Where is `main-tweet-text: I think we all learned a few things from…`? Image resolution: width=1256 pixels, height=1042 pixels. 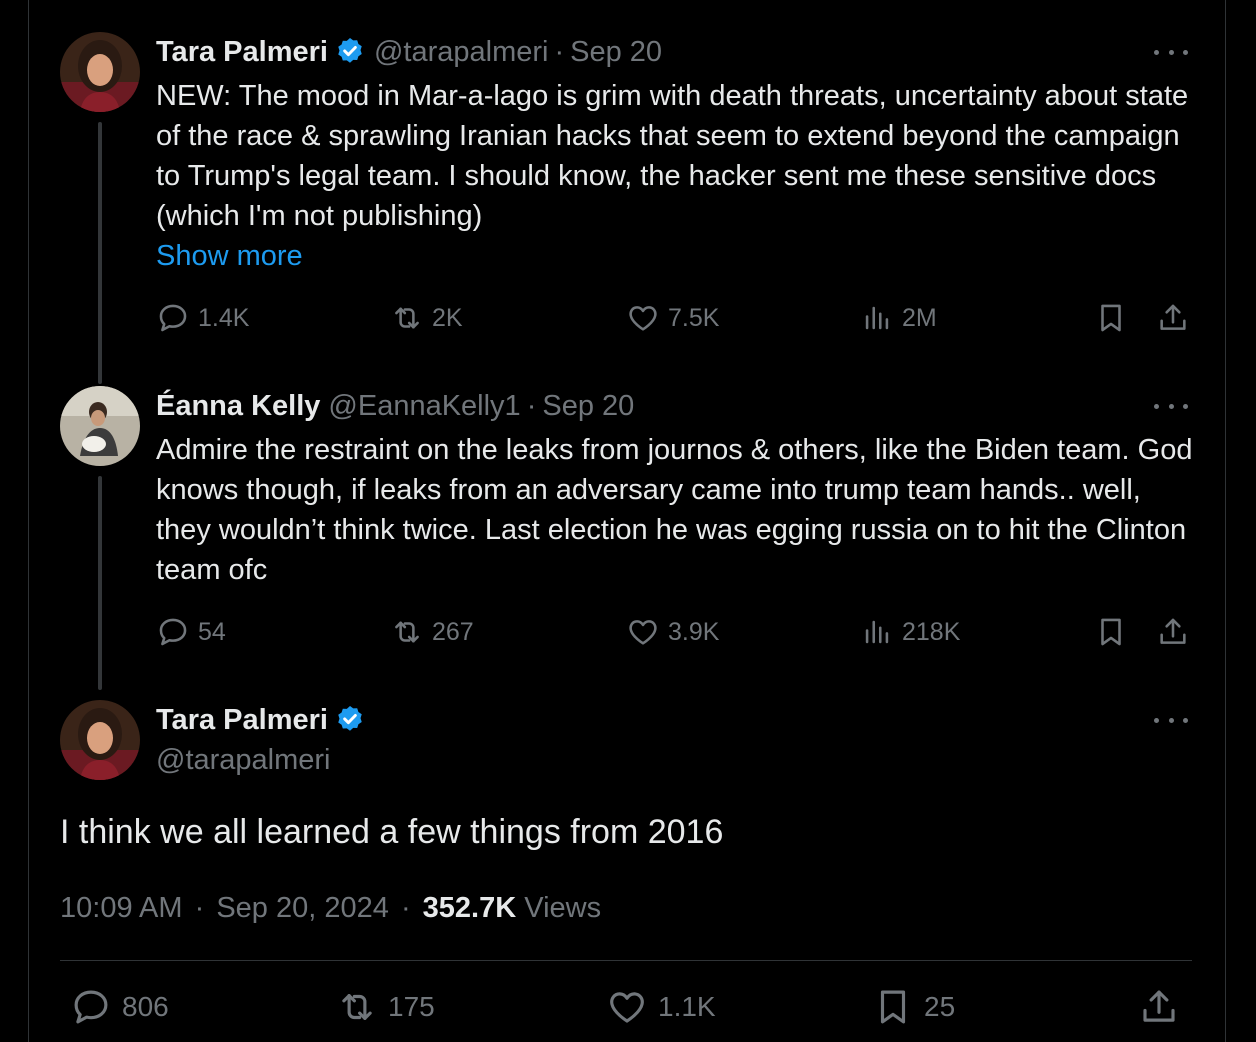 main-tweet-text: I think we all learned a few things from… is located at coordinates (392, 832).